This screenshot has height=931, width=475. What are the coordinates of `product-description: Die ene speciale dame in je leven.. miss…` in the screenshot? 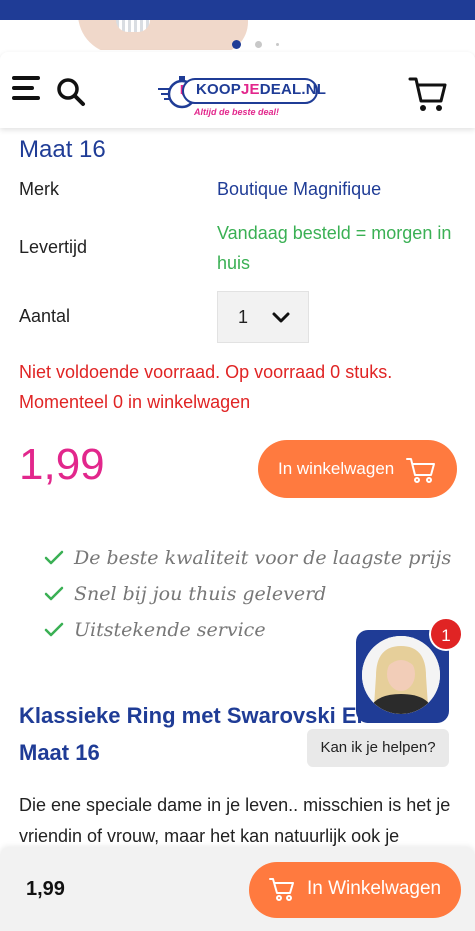 It's located at (235, 820).